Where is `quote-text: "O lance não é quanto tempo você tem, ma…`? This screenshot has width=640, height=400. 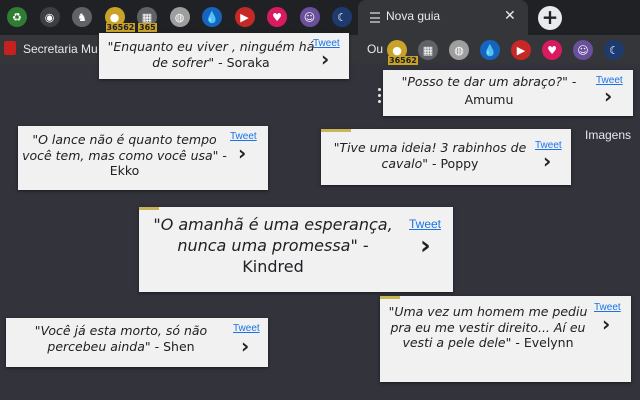
quote-text: "O lance não é quanto tempo você tem, ma… is located at coordinates (124, 155).